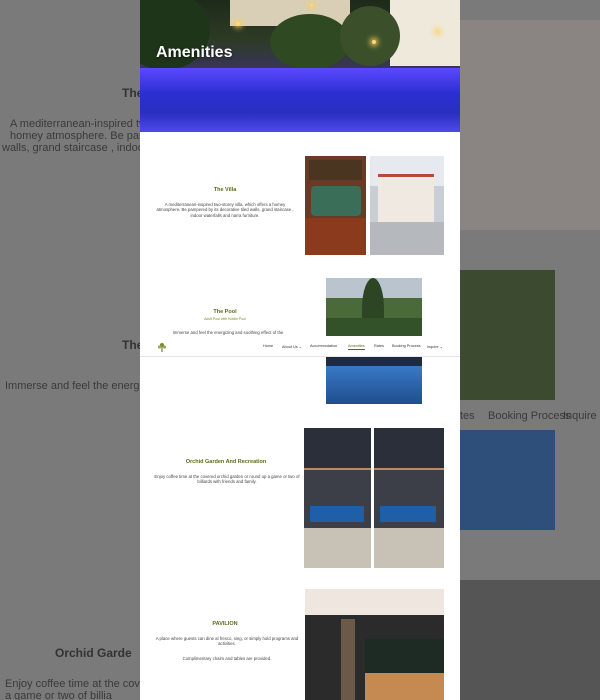  What do you see at coordinates (194, 52) in the screenshot?
I see `page-title: Amenities` at bounding box center [194, 52].